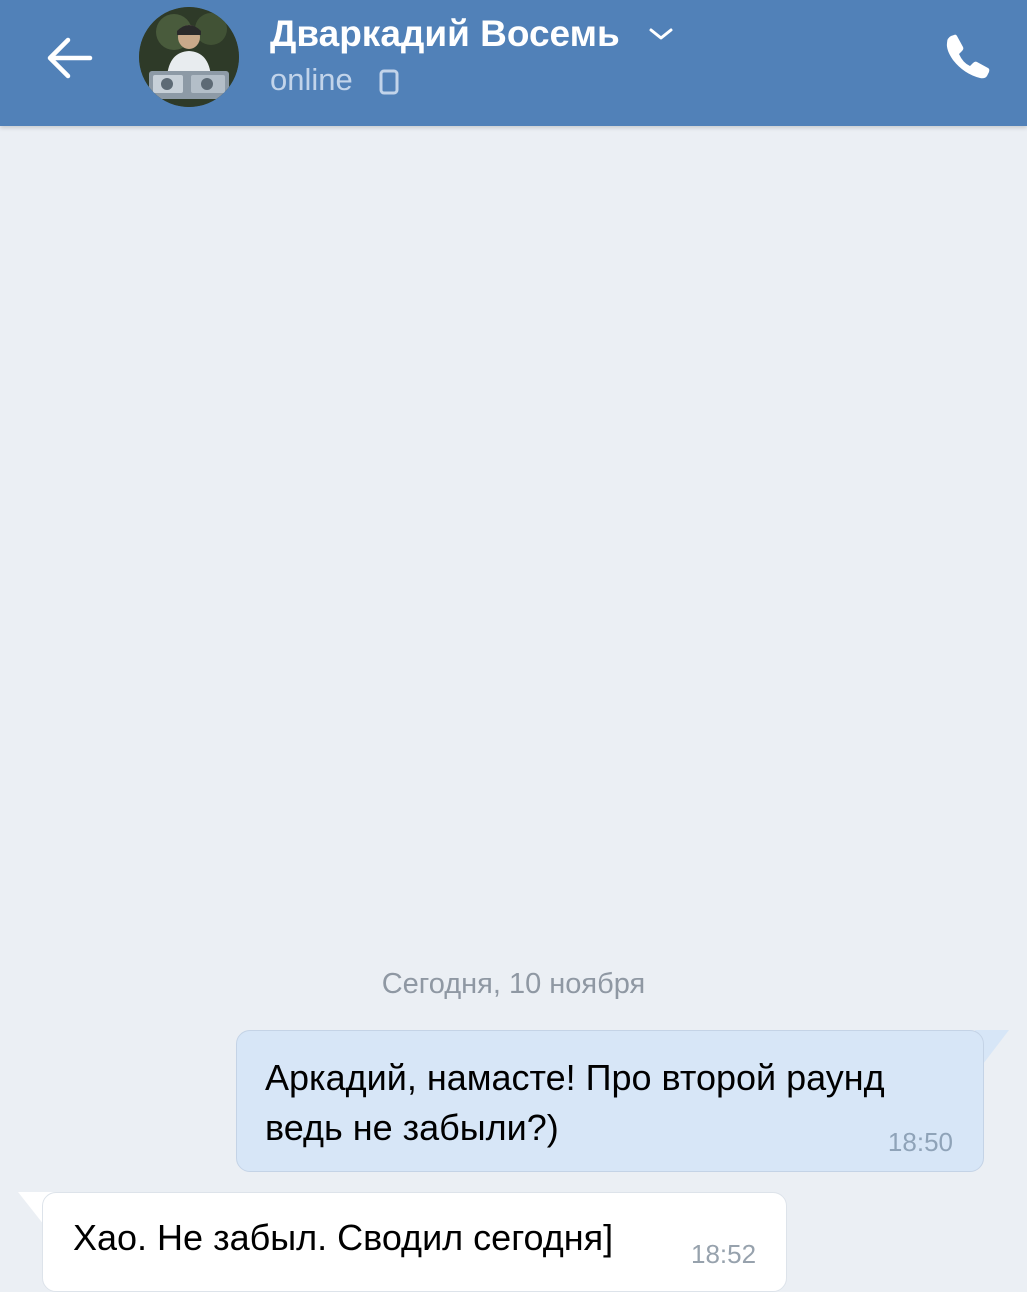 Image resolution: width=1027 pixels, height=1292 pixels. Describe the element at coordinates (311, 79) in the screenshot. I see `online-status: online` at that location.